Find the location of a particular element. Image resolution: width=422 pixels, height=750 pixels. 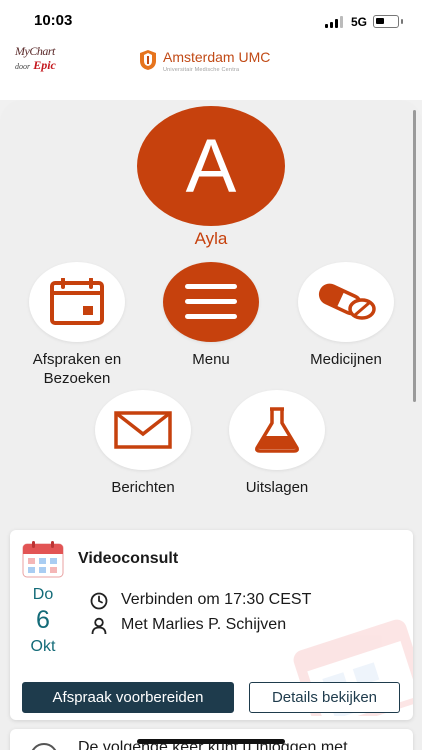

appointment-provider-text: Met Marlies P. Schijven is located at coordinates (204, 624).